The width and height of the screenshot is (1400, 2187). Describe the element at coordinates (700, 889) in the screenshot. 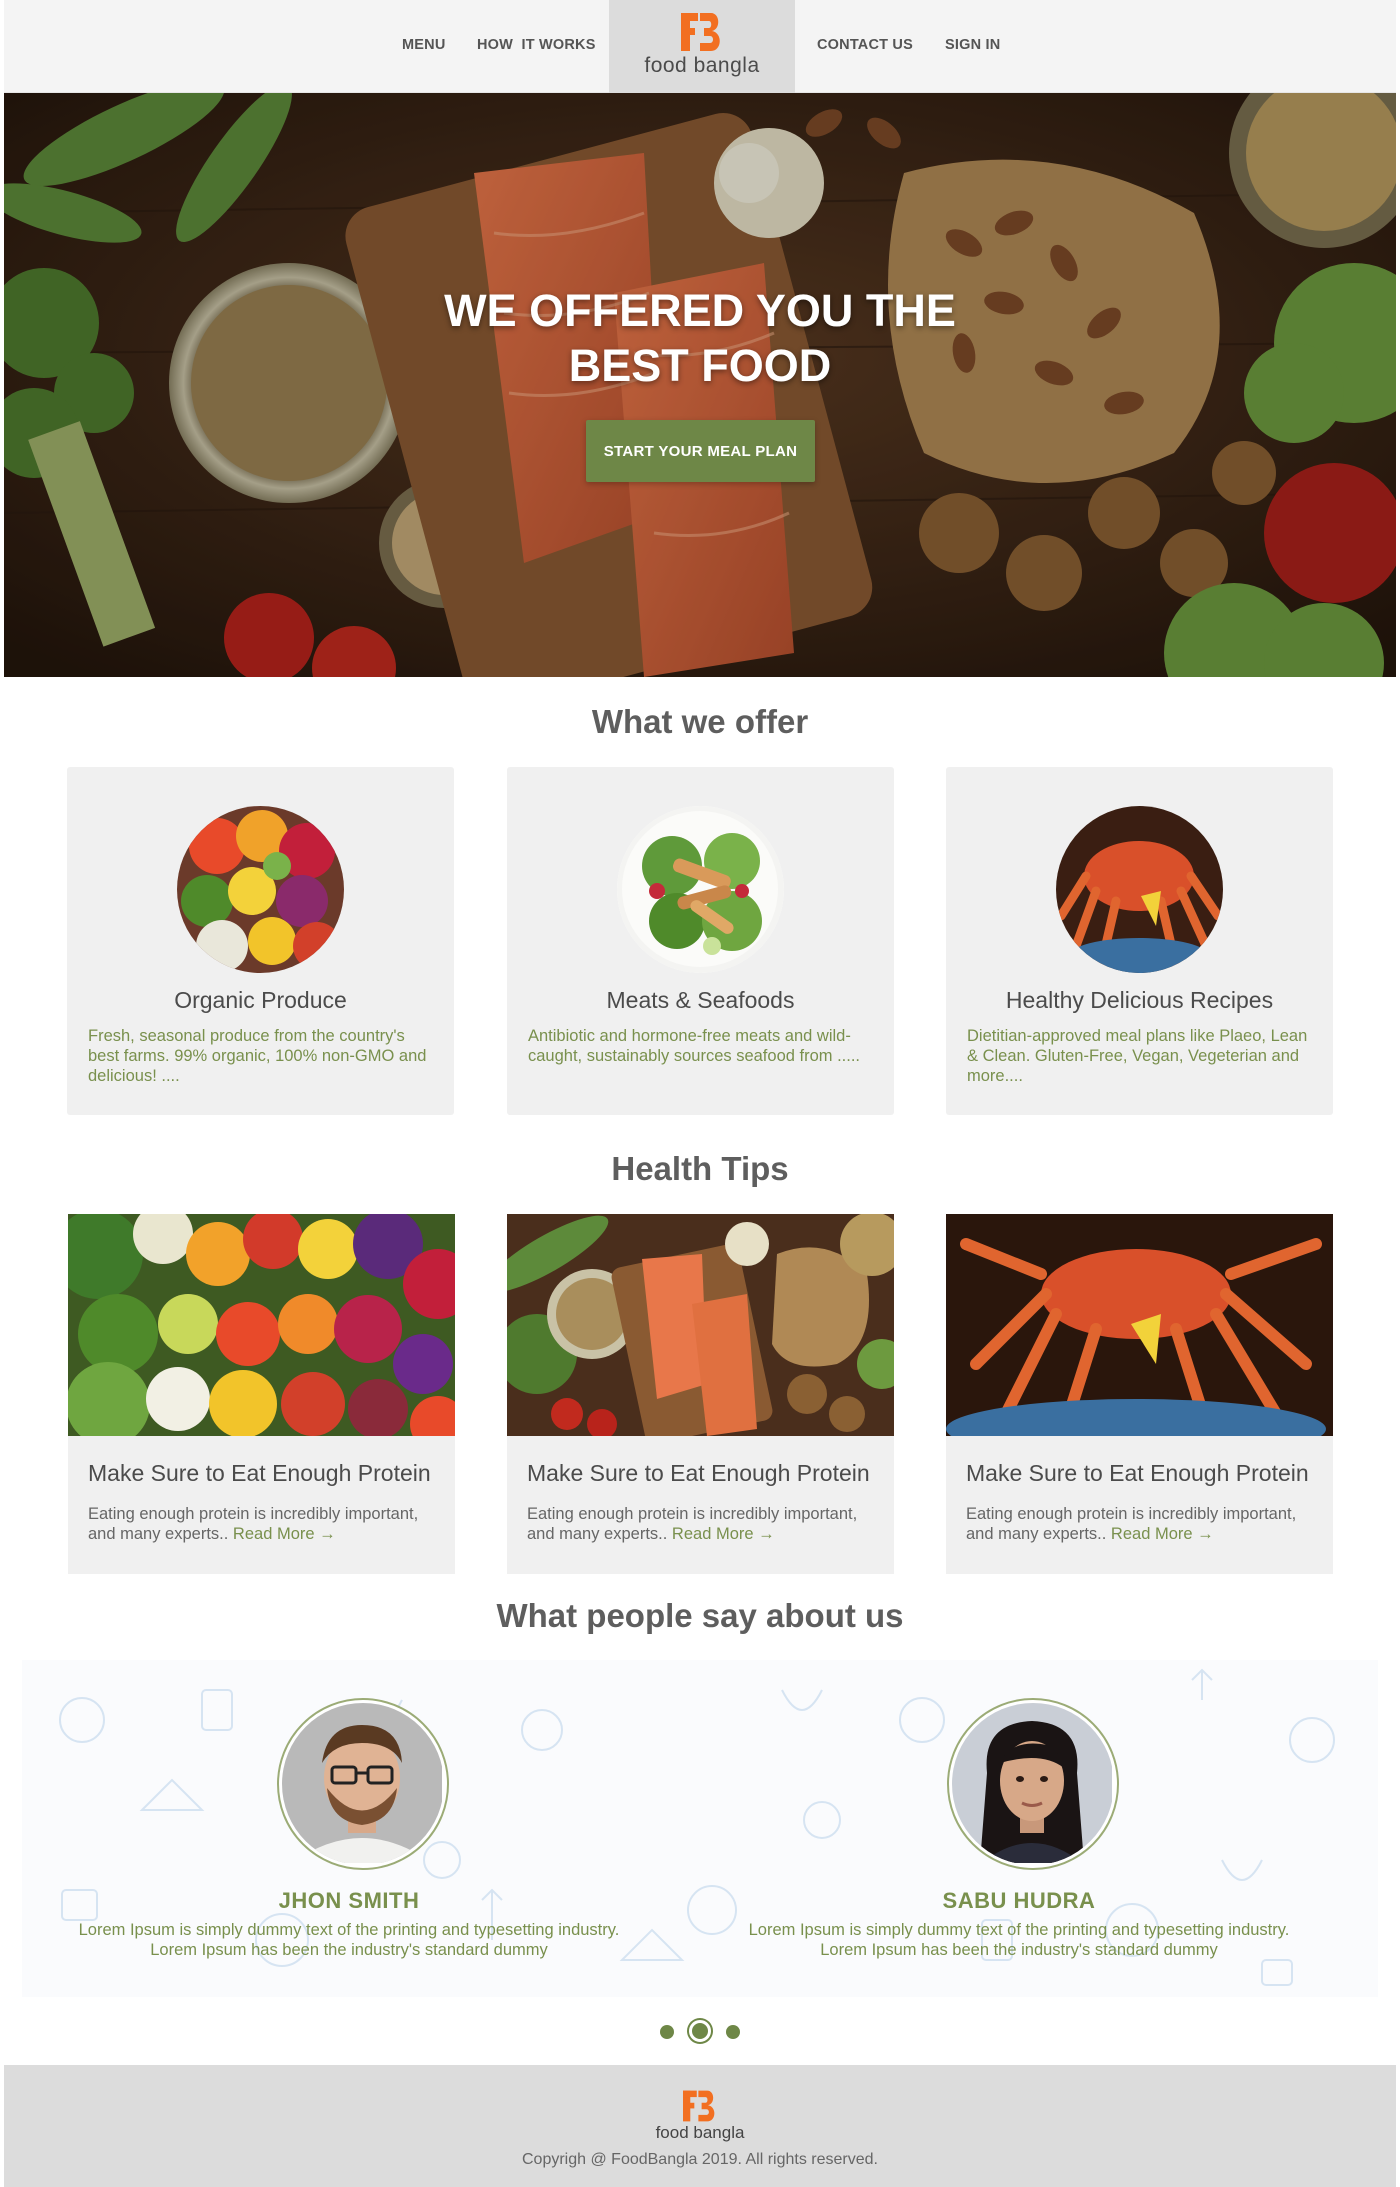

I see `salad-image` at that location.